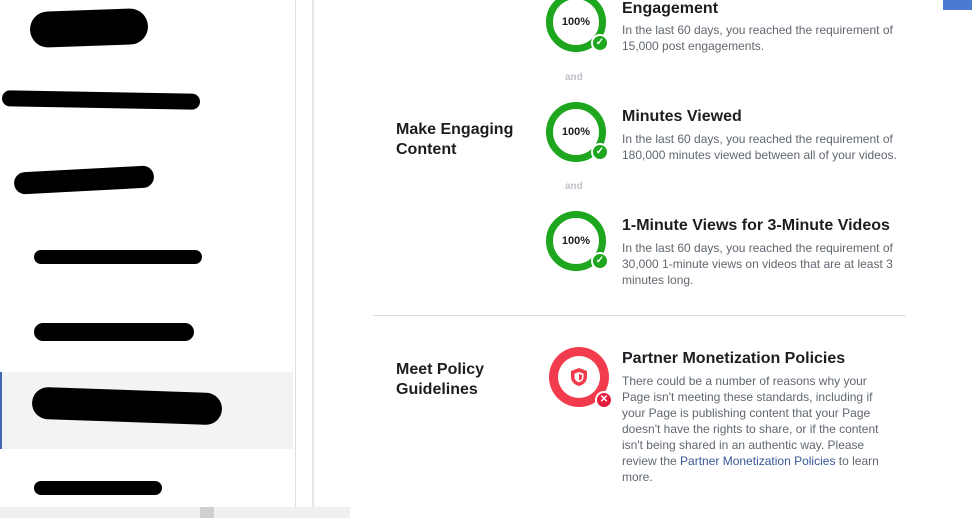 This screenshot has height=518, width=972. I want to click on corner-accent, so click(957, 5).